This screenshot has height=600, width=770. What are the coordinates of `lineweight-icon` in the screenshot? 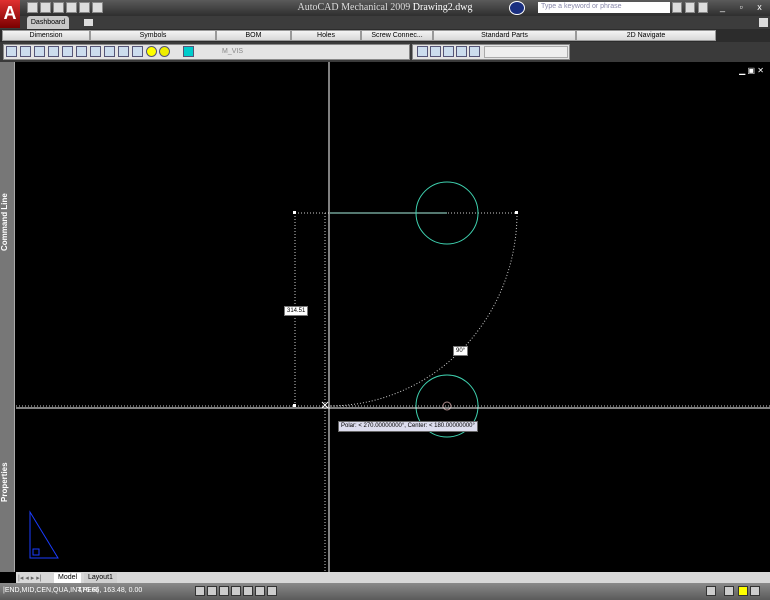 It's located at (272, 591).